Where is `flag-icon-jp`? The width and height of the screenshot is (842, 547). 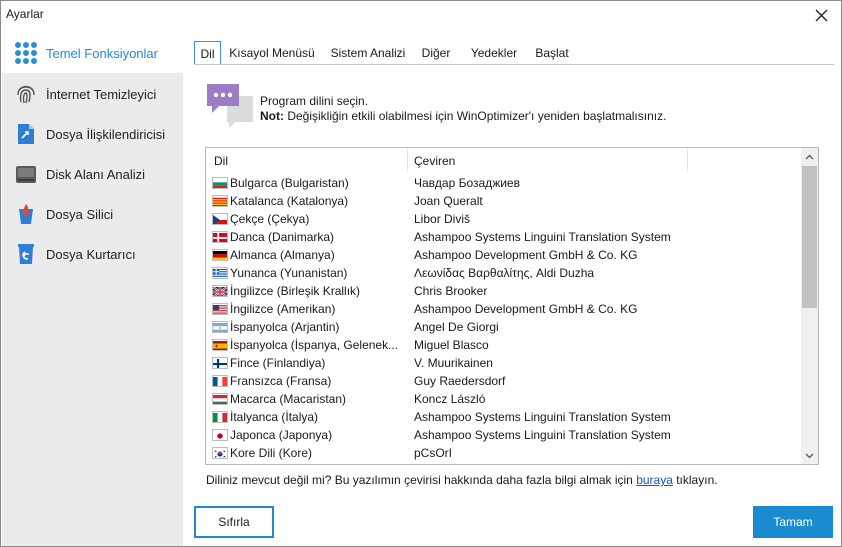 flag-icon-jp is located at coordinates (220, 435).